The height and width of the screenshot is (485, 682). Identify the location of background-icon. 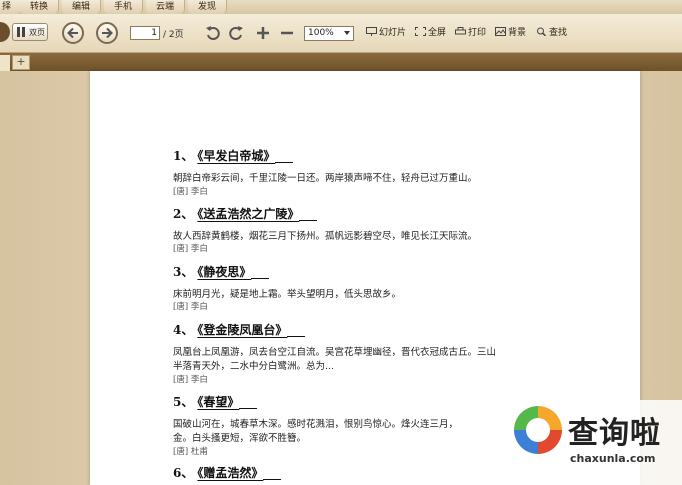
(500, 31).